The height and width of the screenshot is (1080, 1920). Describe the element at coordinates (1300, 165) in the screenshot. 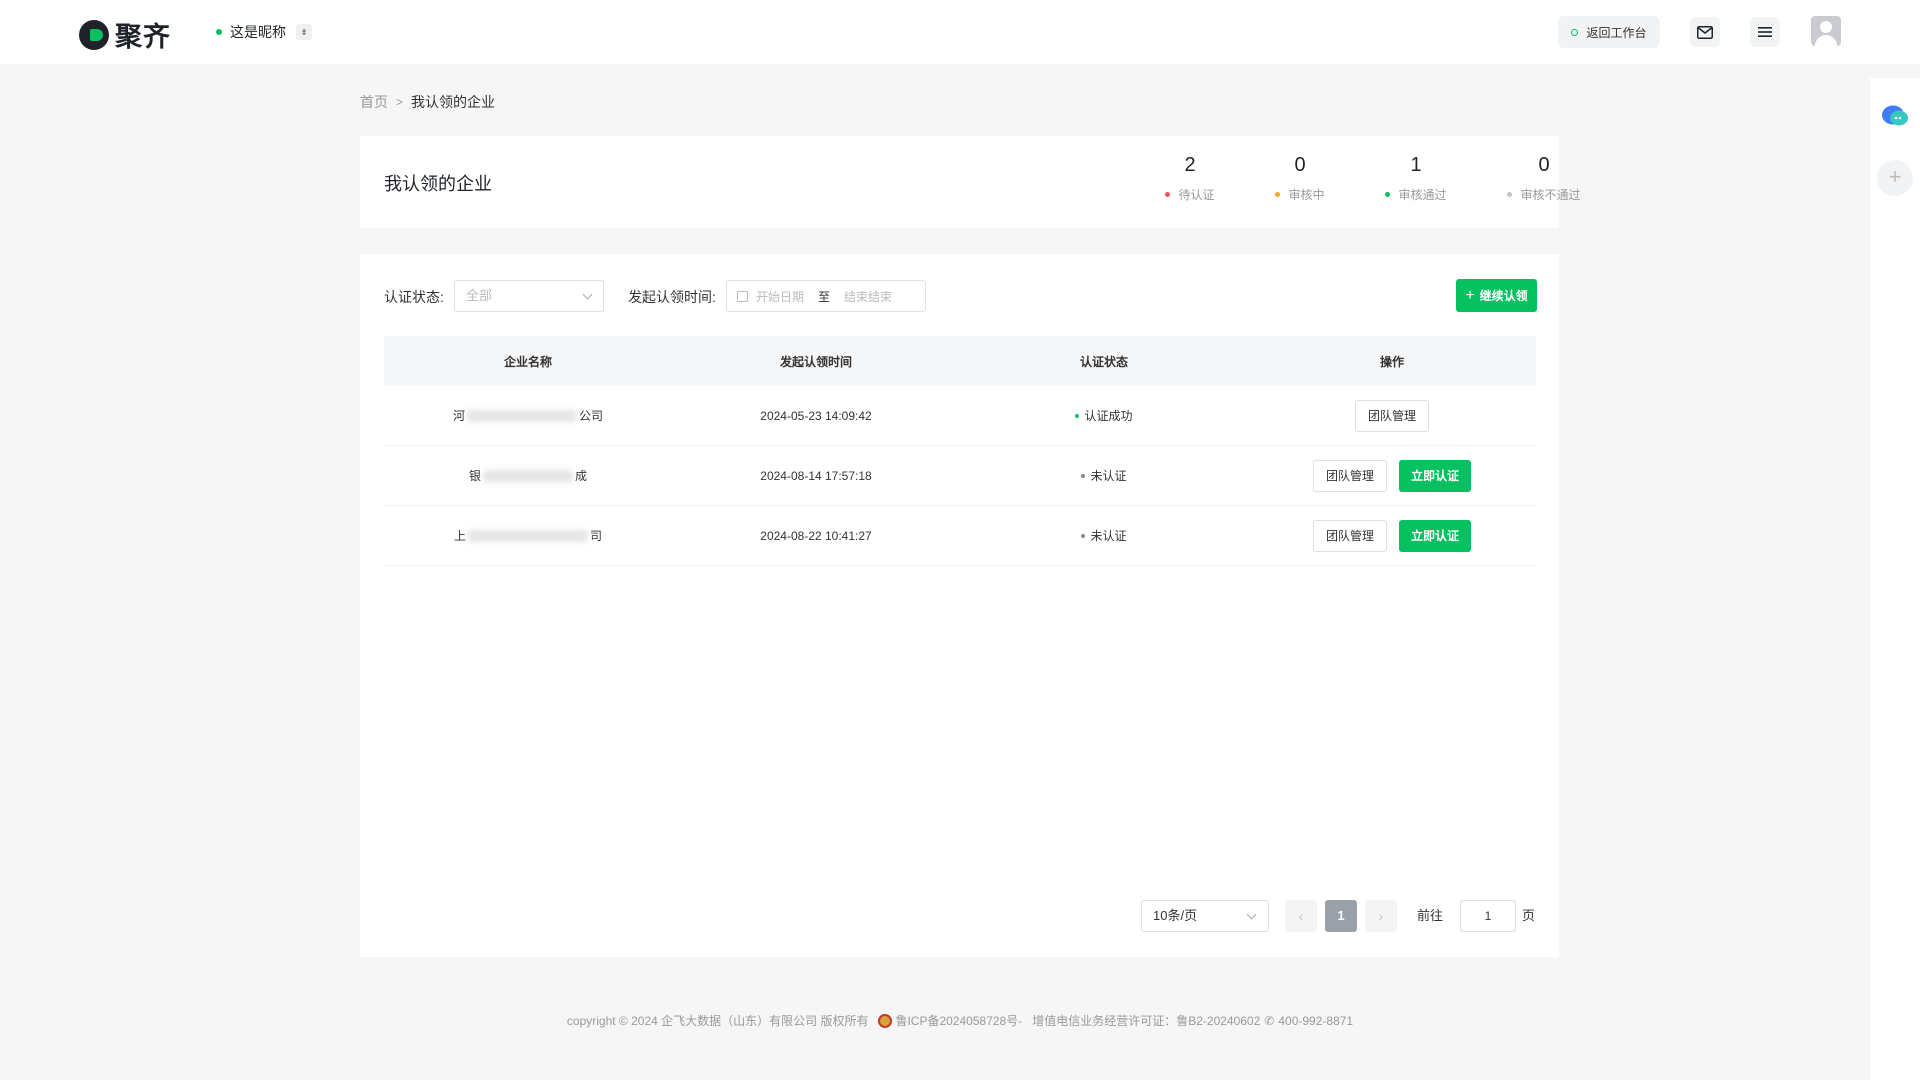

I see `stat-reviewing-count: 0` at that location.